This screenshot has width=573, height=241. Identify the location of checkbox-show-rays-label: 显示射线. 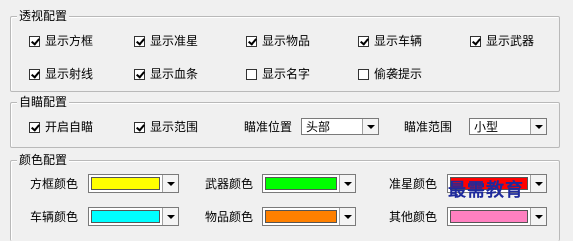
(69, 74).